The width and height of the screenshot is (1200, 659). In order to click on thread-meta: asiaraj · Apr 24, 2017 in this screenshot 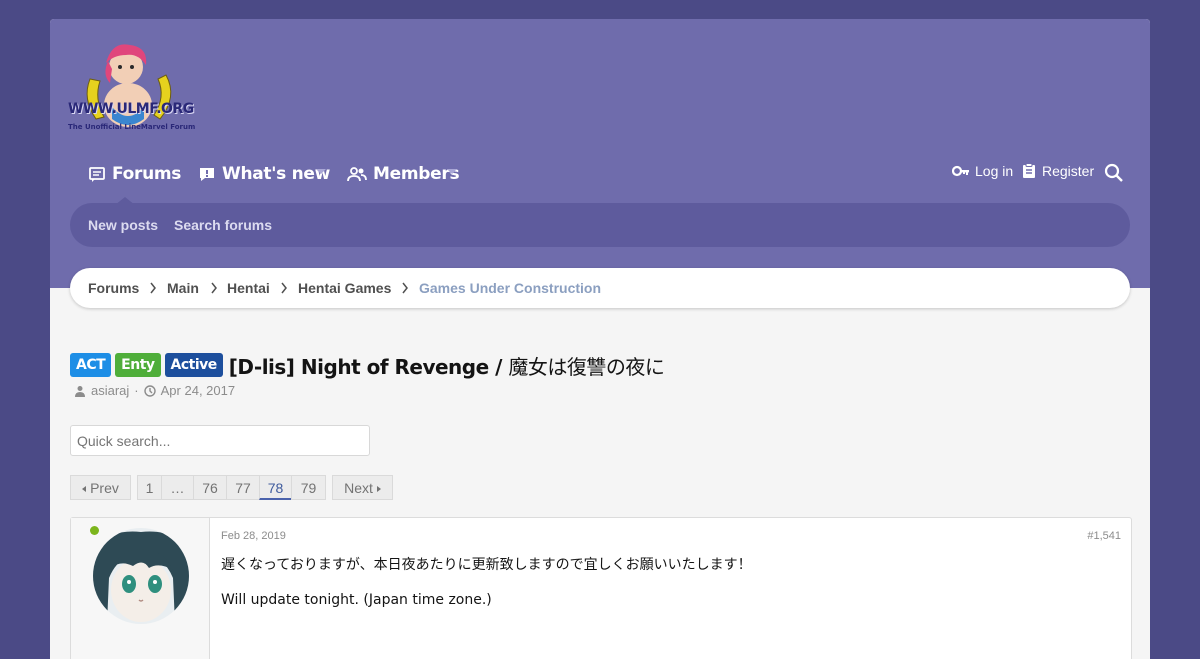, I will do `click(154, 390)`.